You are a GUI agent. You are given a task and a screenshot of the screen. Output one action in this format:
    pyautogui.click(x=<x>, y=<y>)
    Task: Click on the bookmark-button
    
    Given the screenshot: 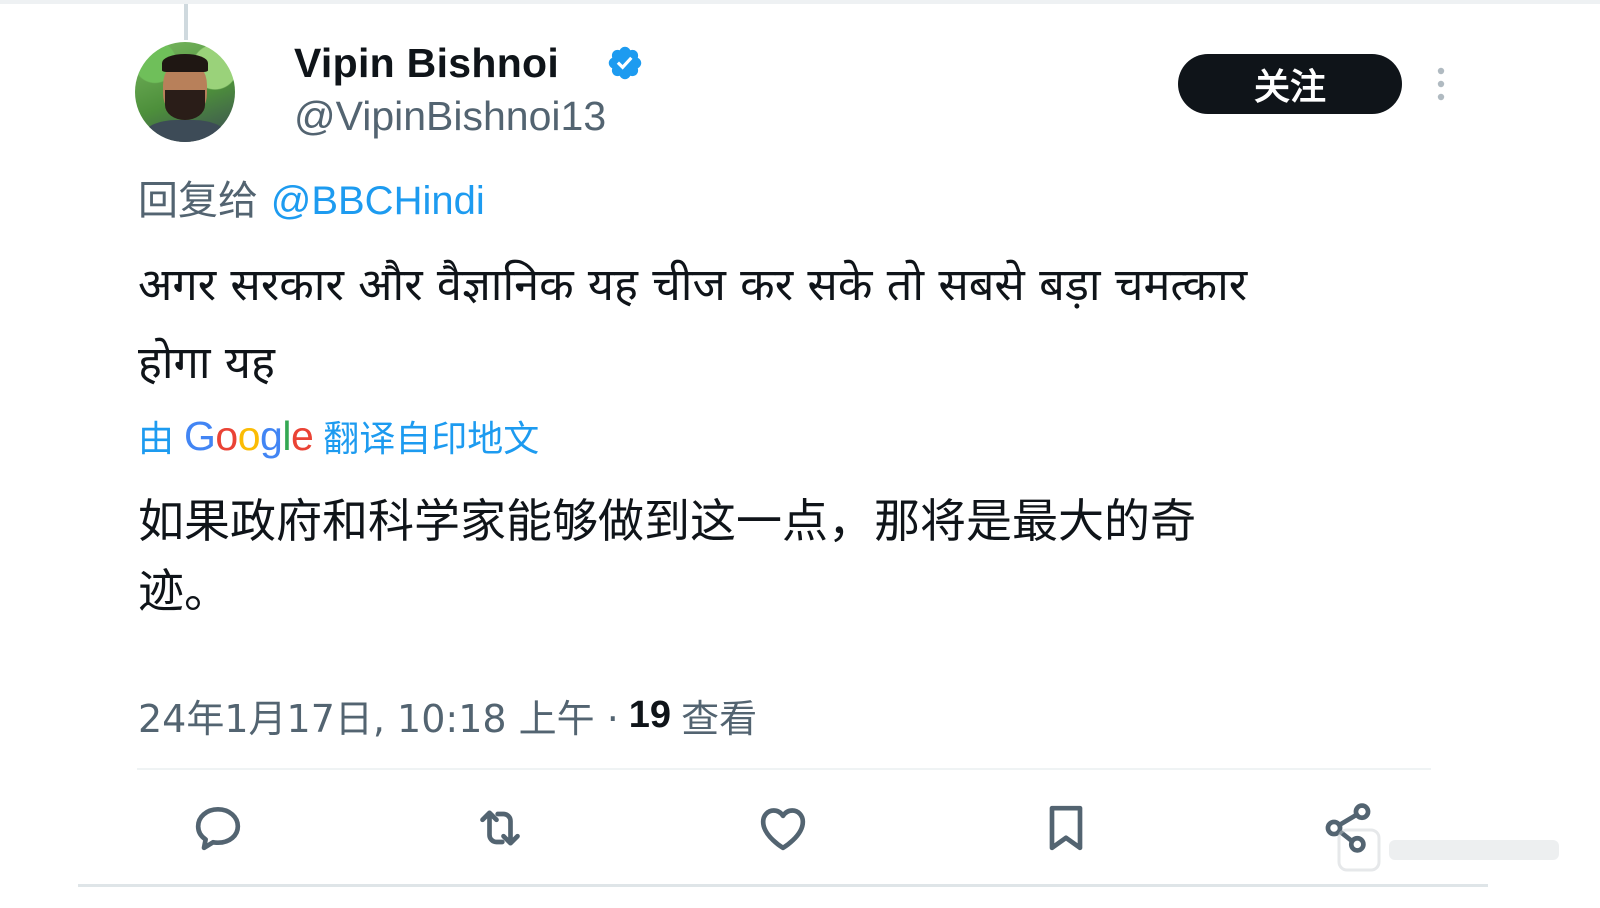 What is the action you would take?
    pyautogui.click(x=1066, y=828)
    